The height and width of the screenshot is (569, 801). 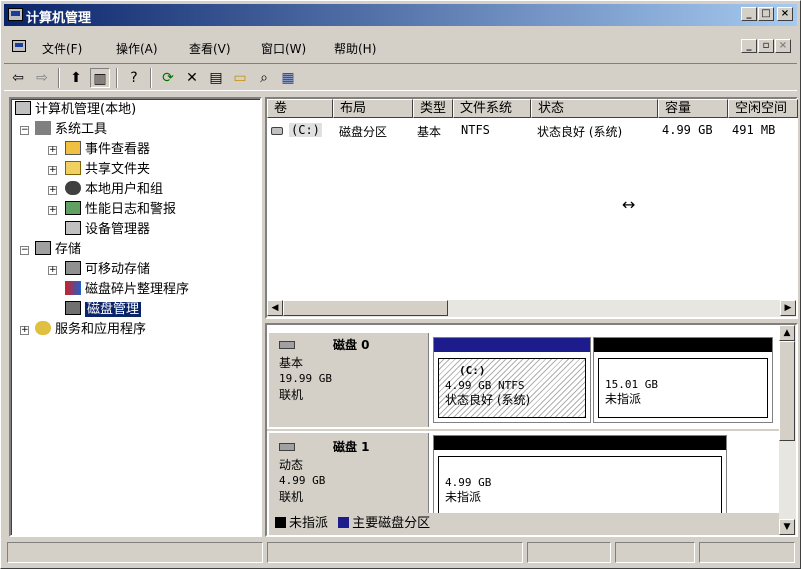 I want to click on close-button: ×, so click(x=785, y=14).